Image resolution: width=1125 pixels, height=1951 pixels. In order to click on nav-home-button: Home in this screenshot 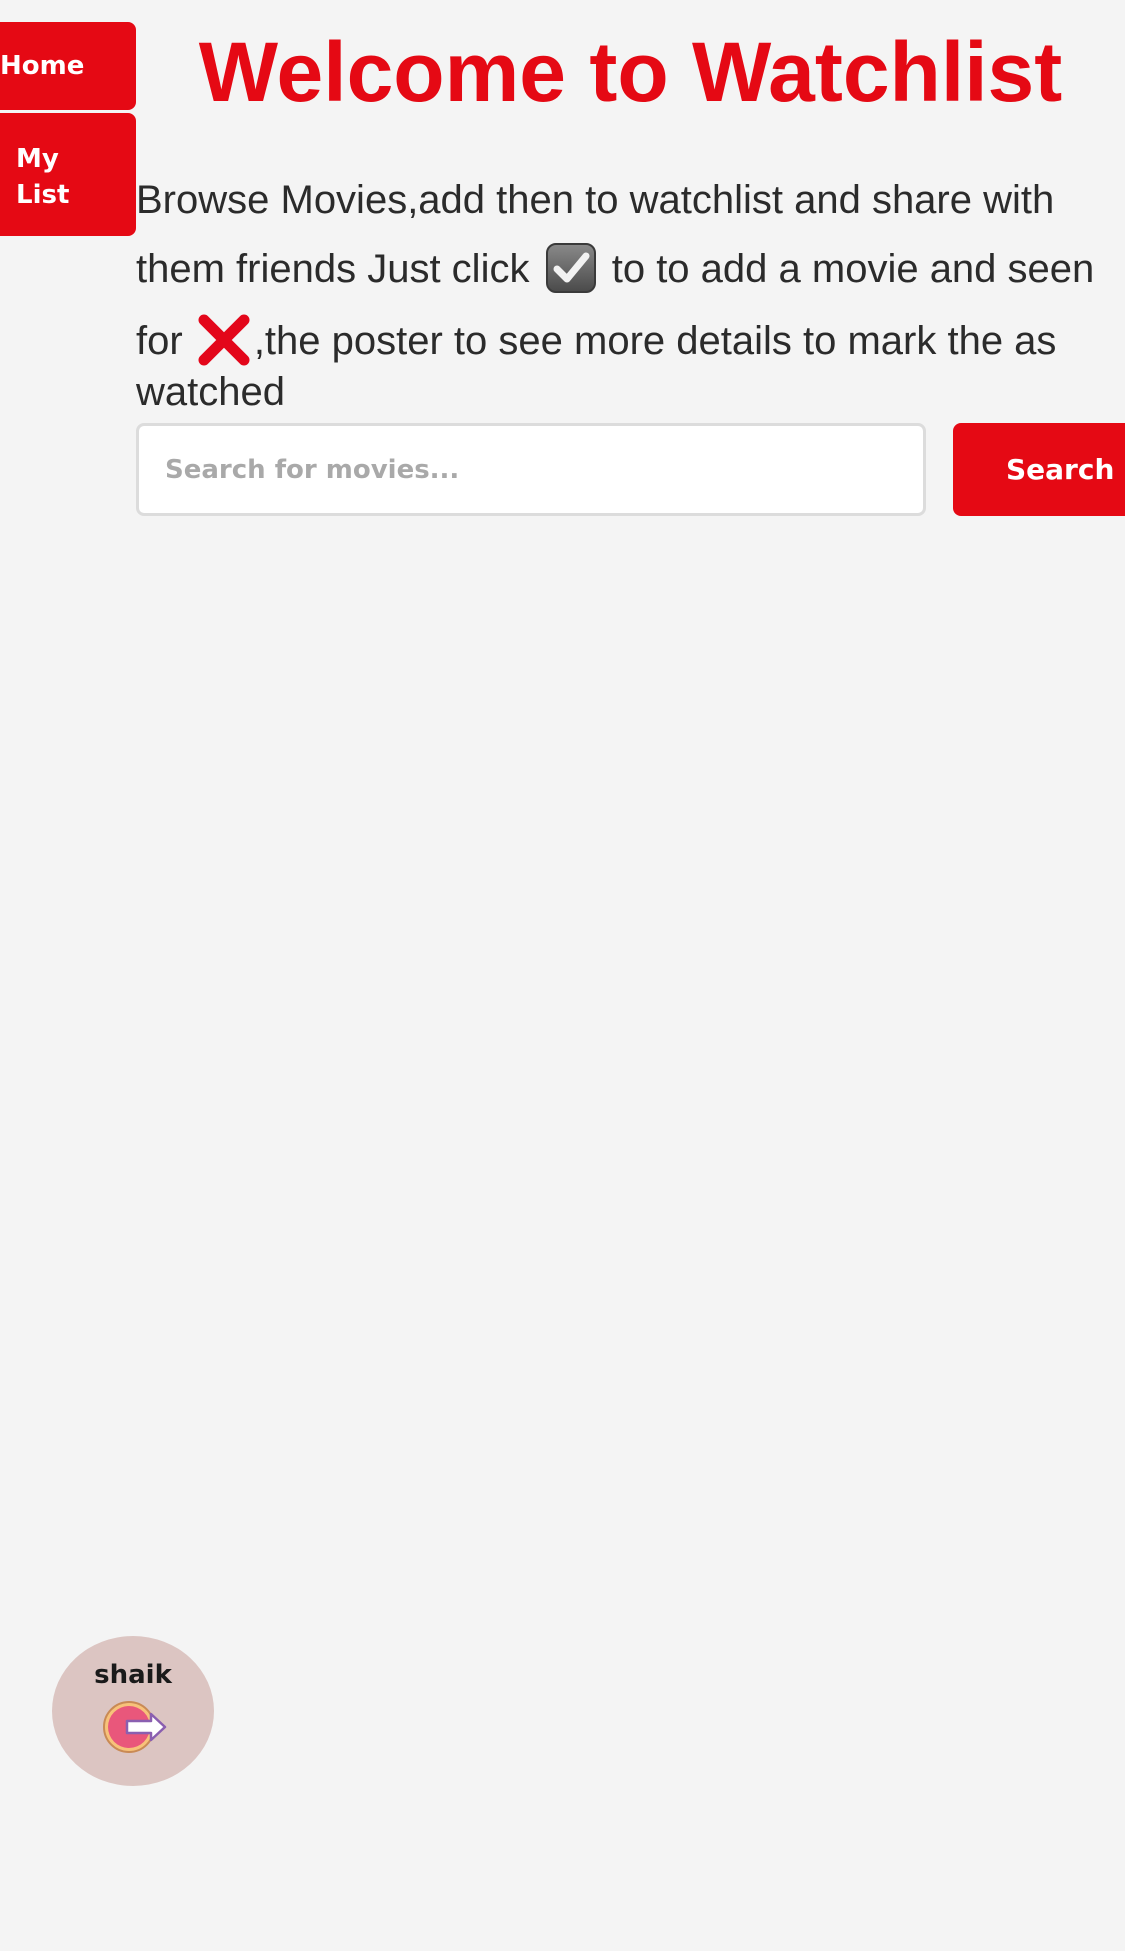, I will do `click(68, 66)`.